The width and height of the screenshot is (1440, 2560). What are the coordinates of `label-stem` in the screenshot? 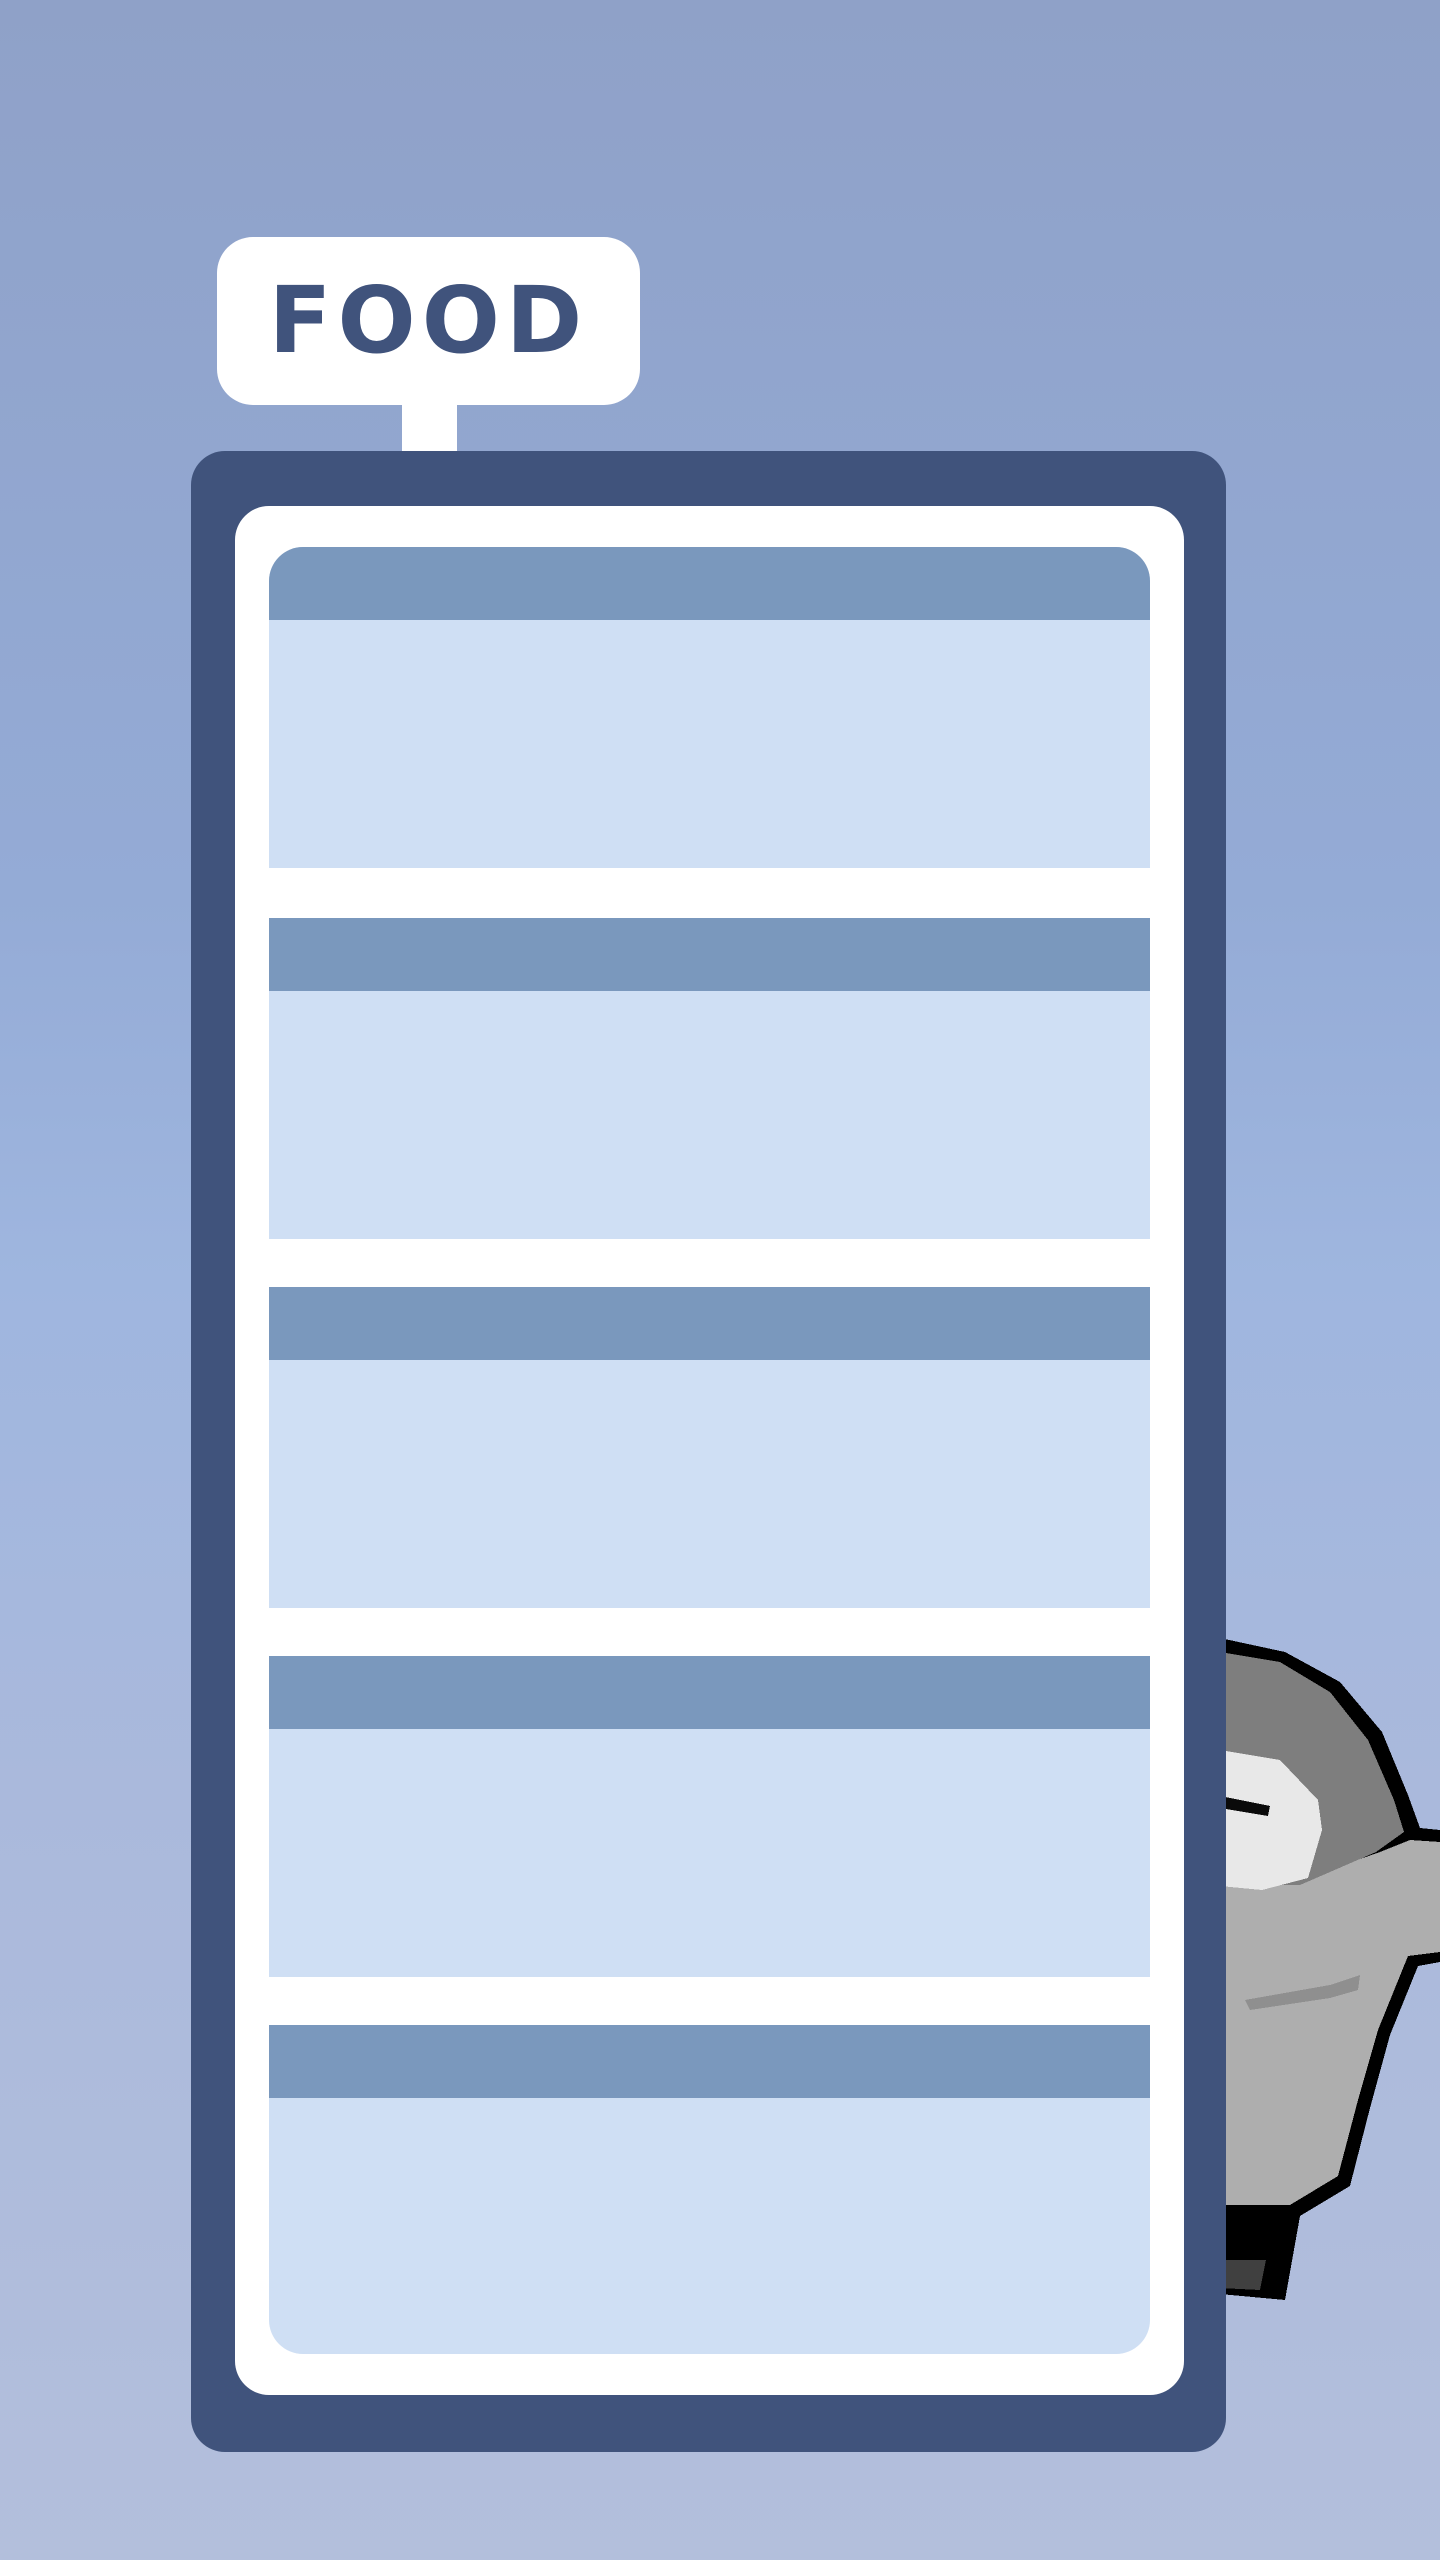 It's located at (429, 427).